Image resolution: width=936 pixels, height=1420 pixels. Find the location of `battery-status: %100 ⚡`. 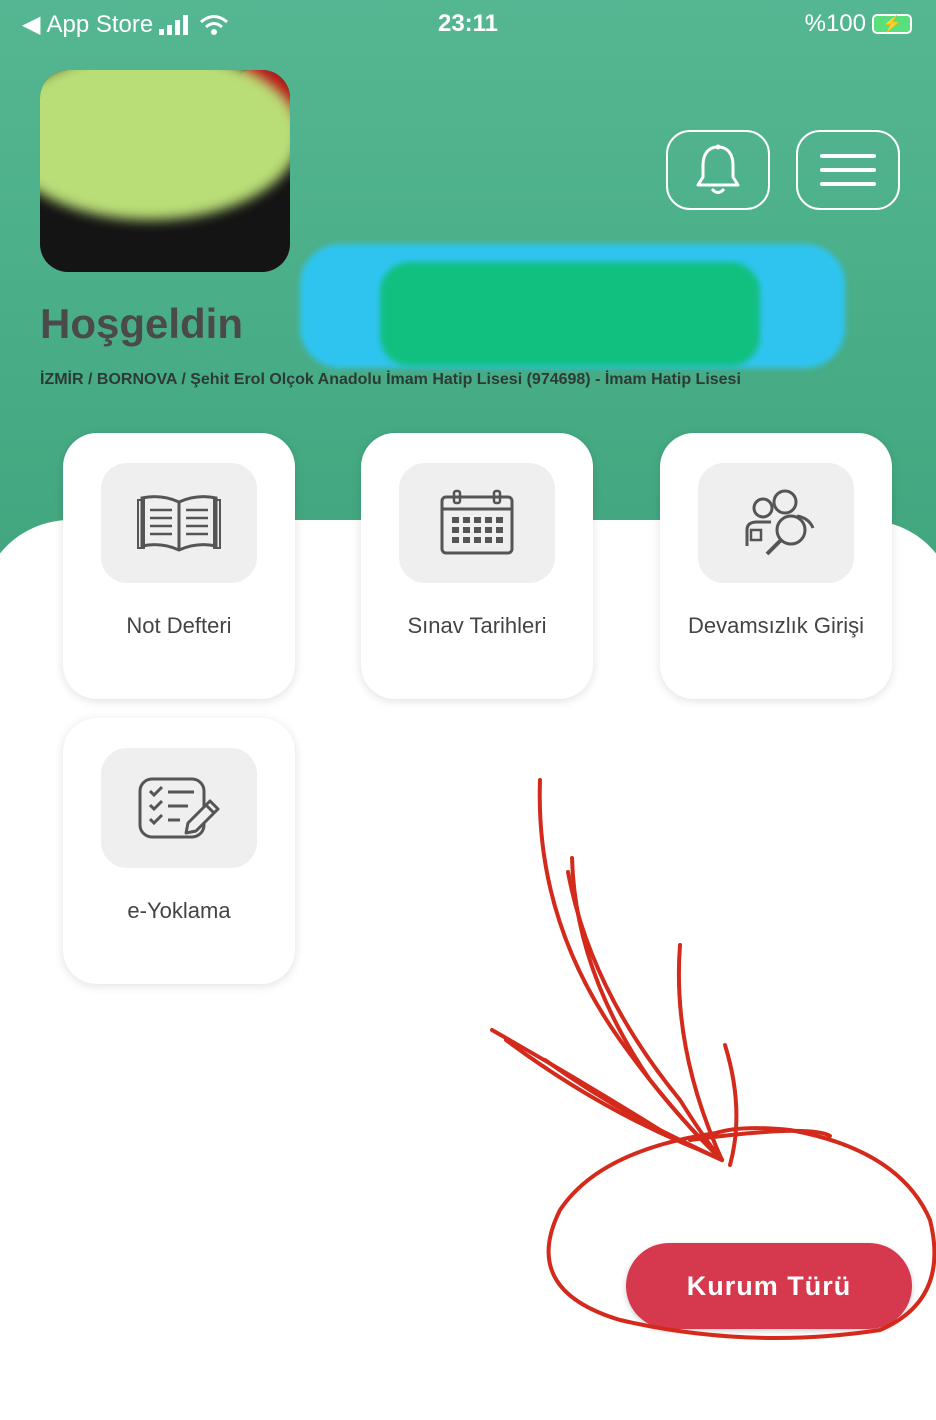

battery-status: %100 ⚡ is located at coordinates (858, 24).